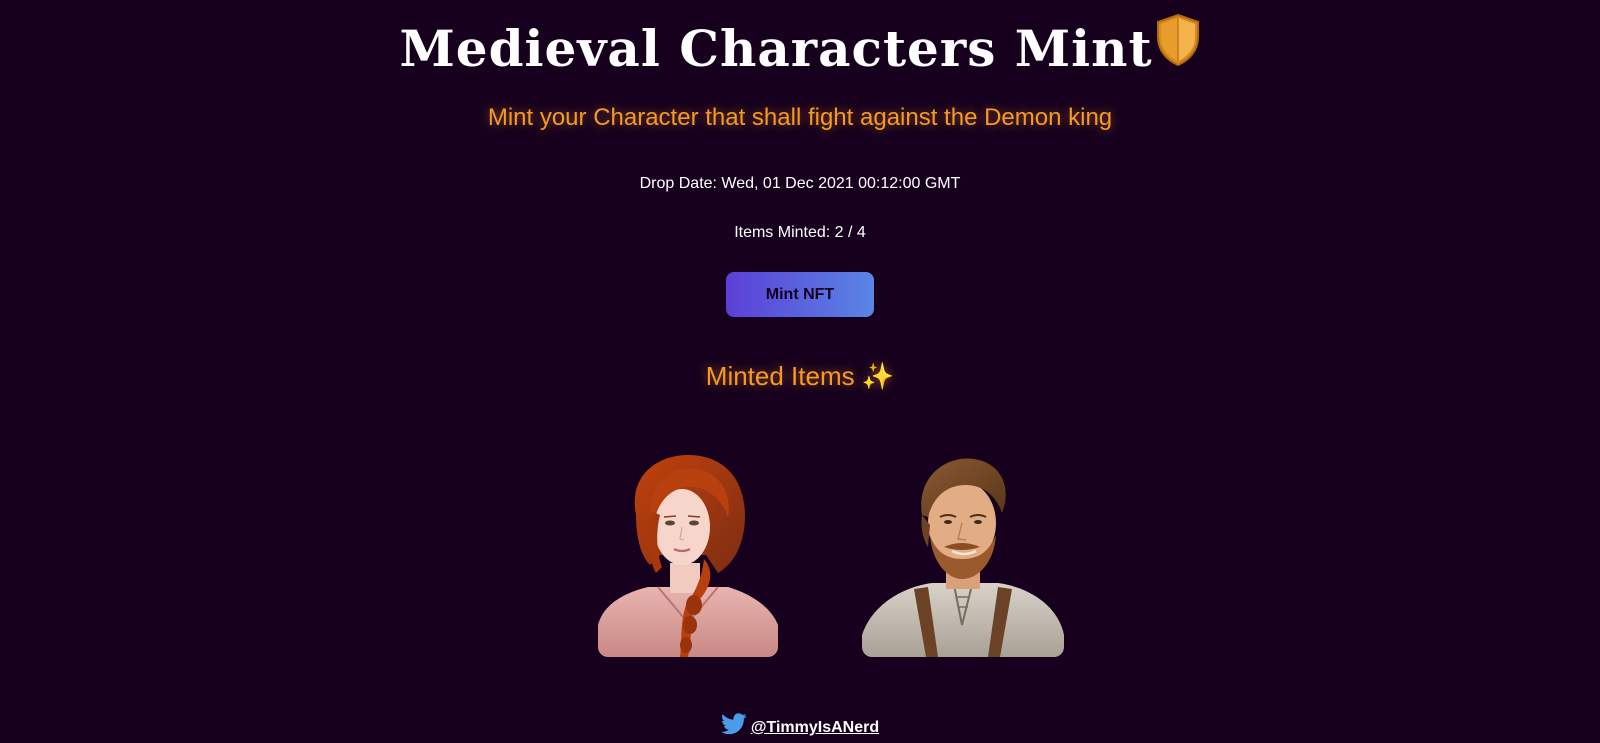 The image size is (1600, 743). Describe the element at coordinates (1178, 49) in the screenshot. I see `shield-icon` at that location.